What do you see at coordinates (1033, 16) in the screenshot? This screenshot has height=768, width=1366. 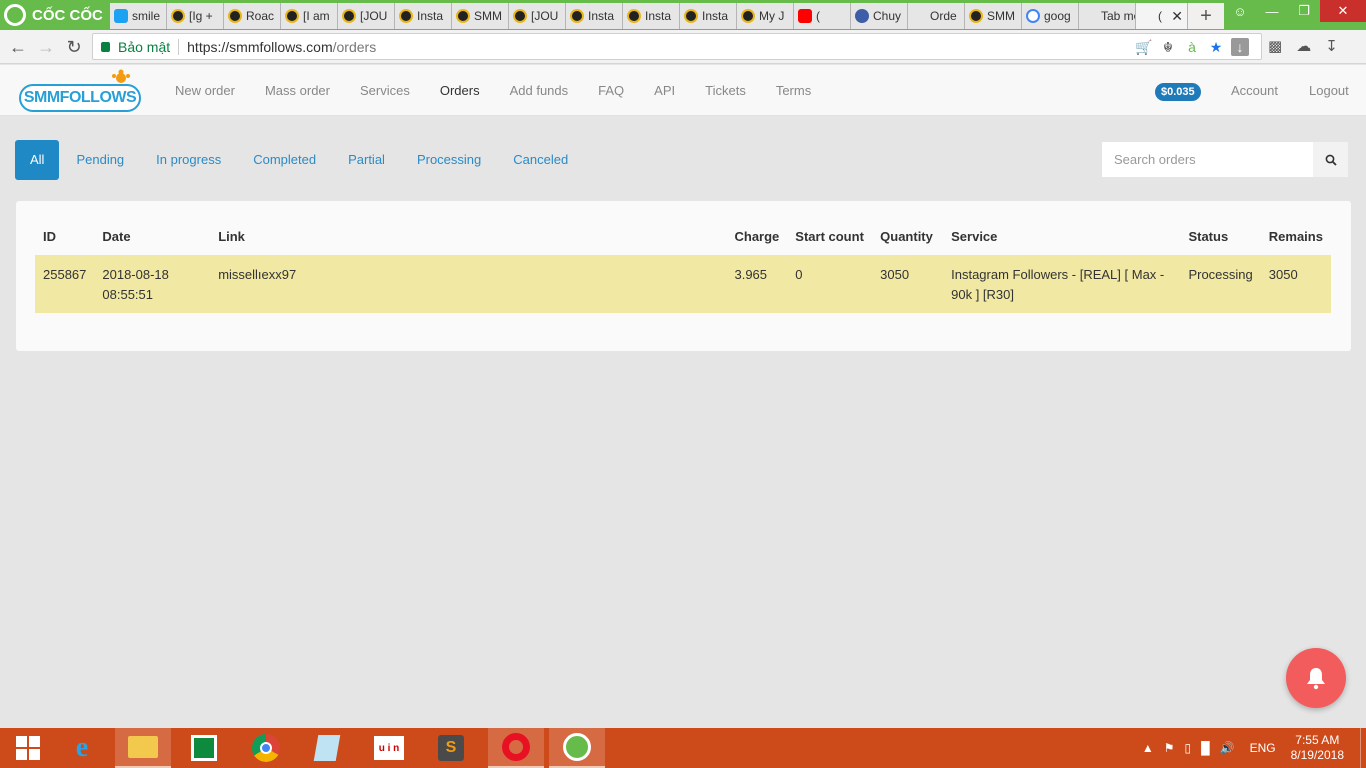 I see `google-icon` at bounding box center [1033, 16].